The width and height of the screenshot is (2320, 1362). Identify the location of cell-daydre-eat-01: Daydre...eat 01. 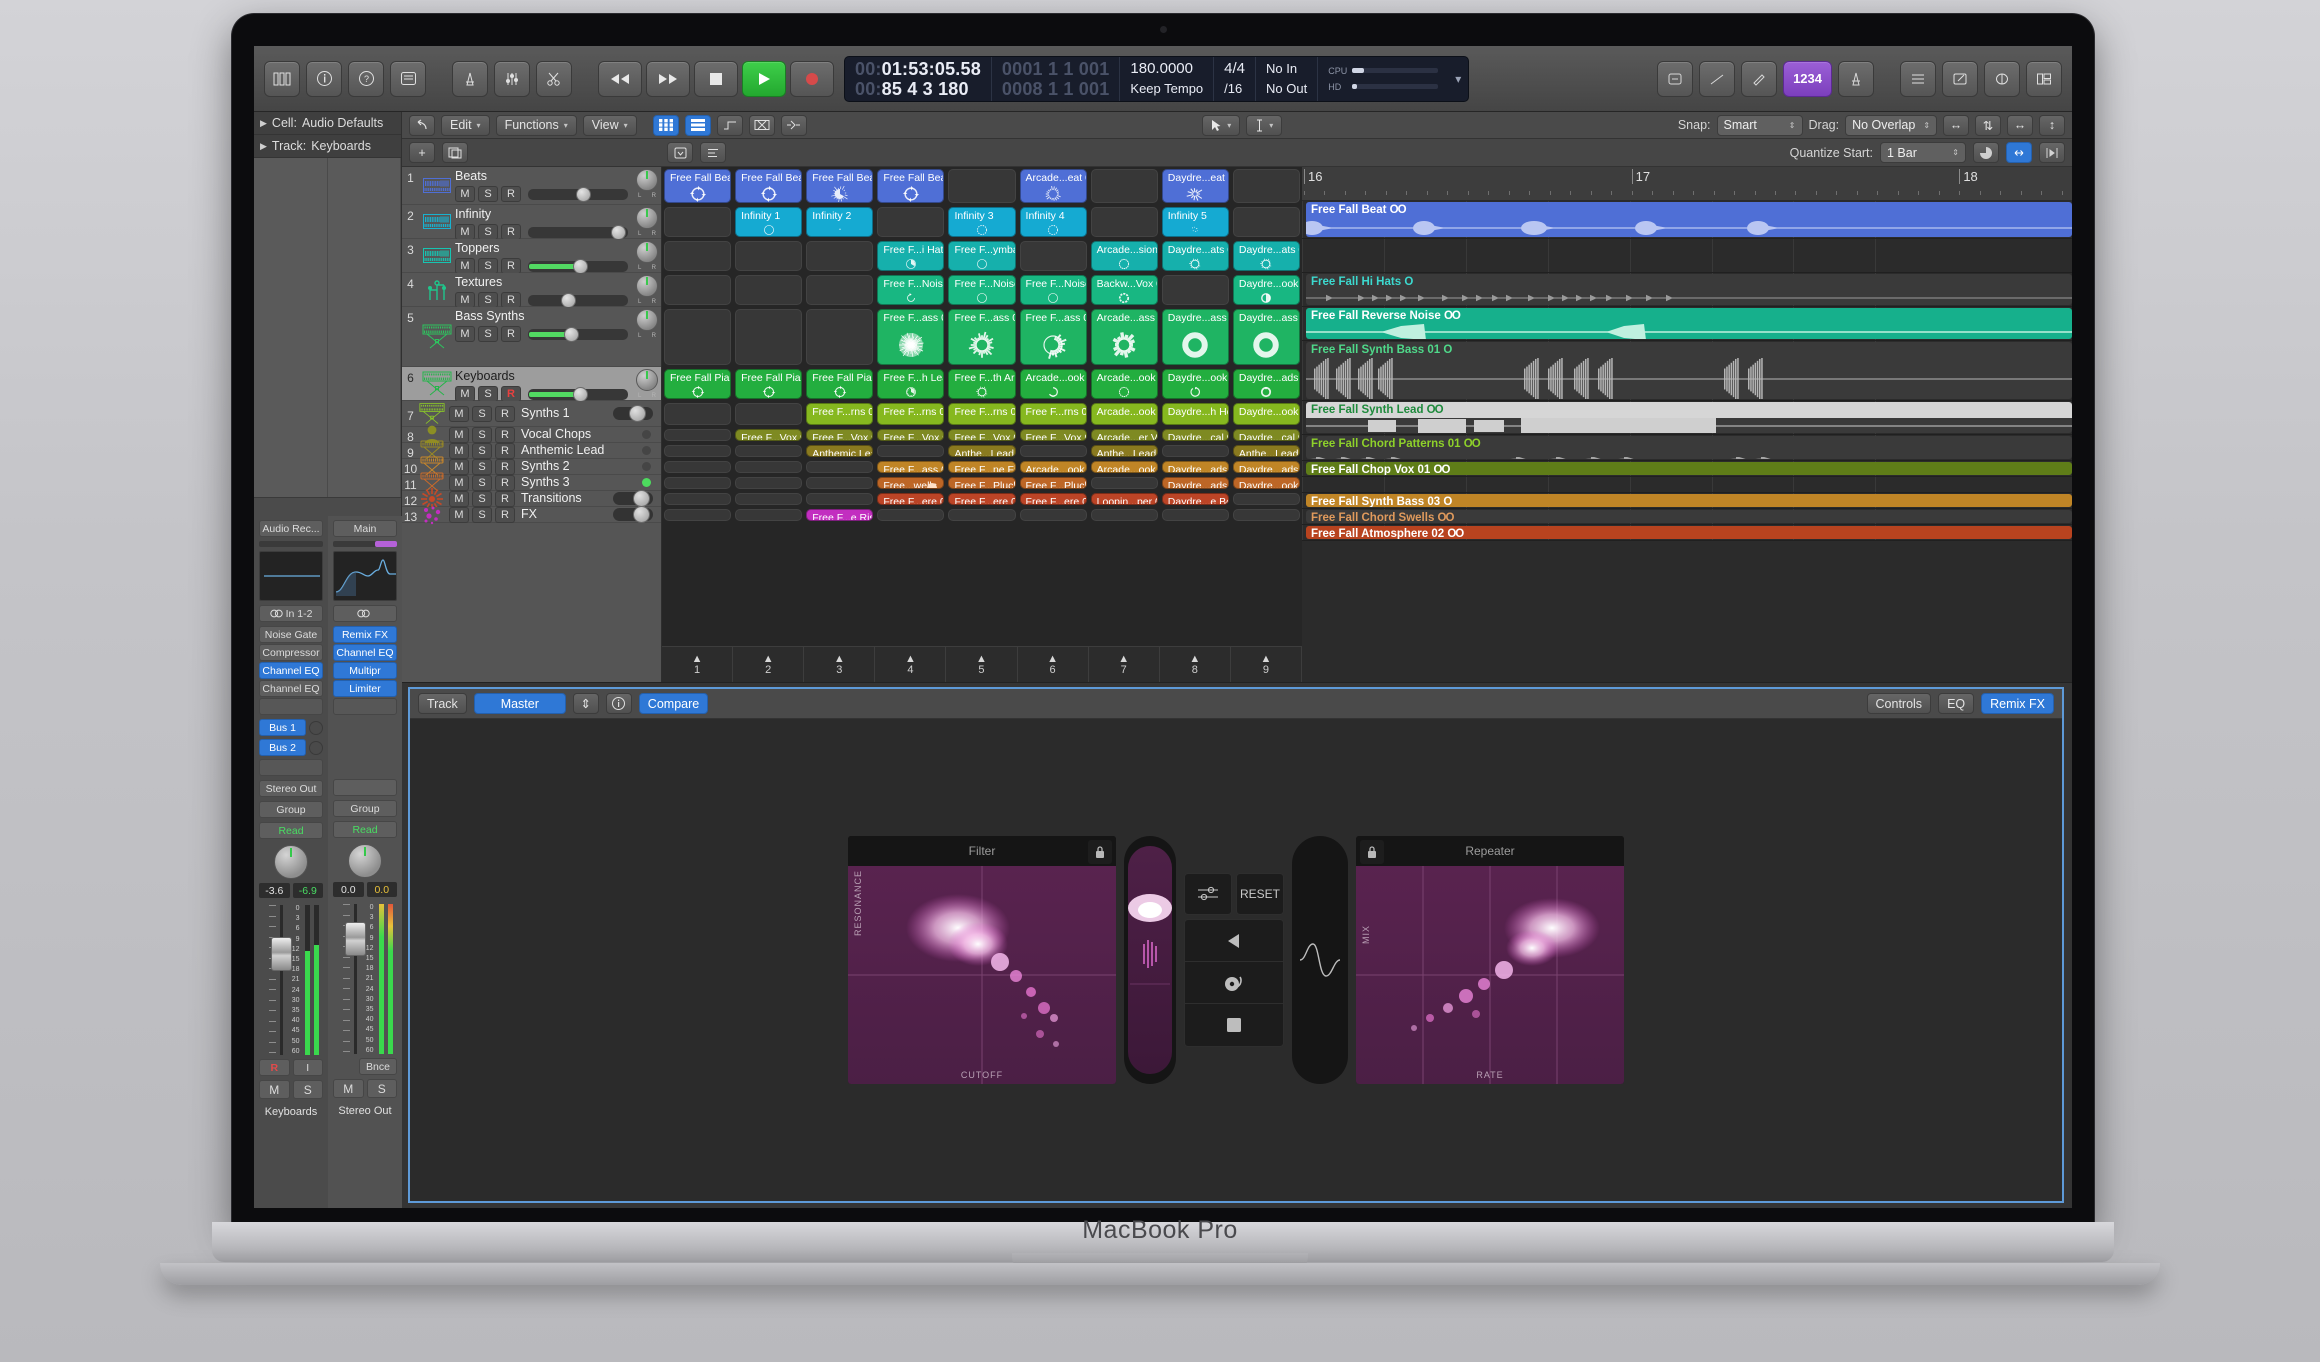
(1195, 186).